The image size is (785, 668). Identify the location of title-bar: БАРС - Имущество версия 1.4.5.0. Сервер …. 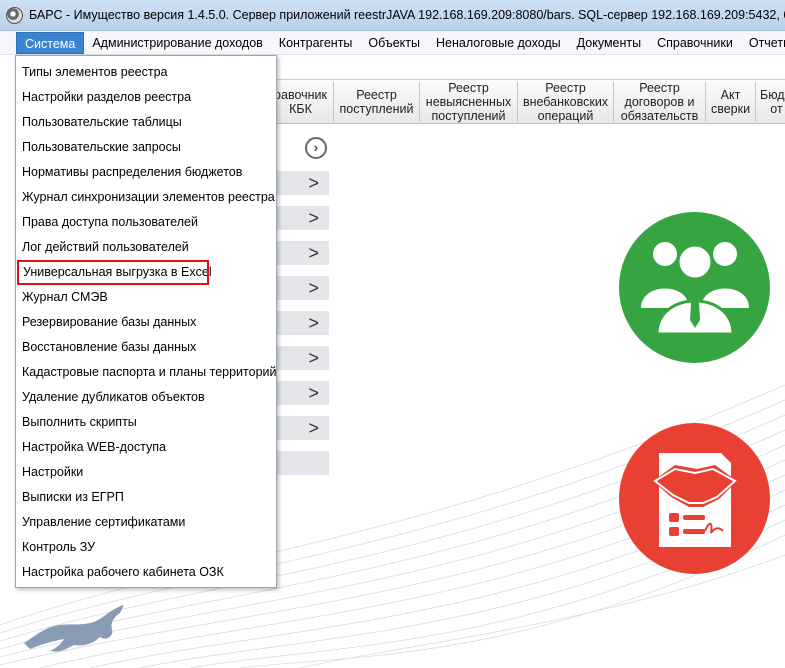
(392, 15).